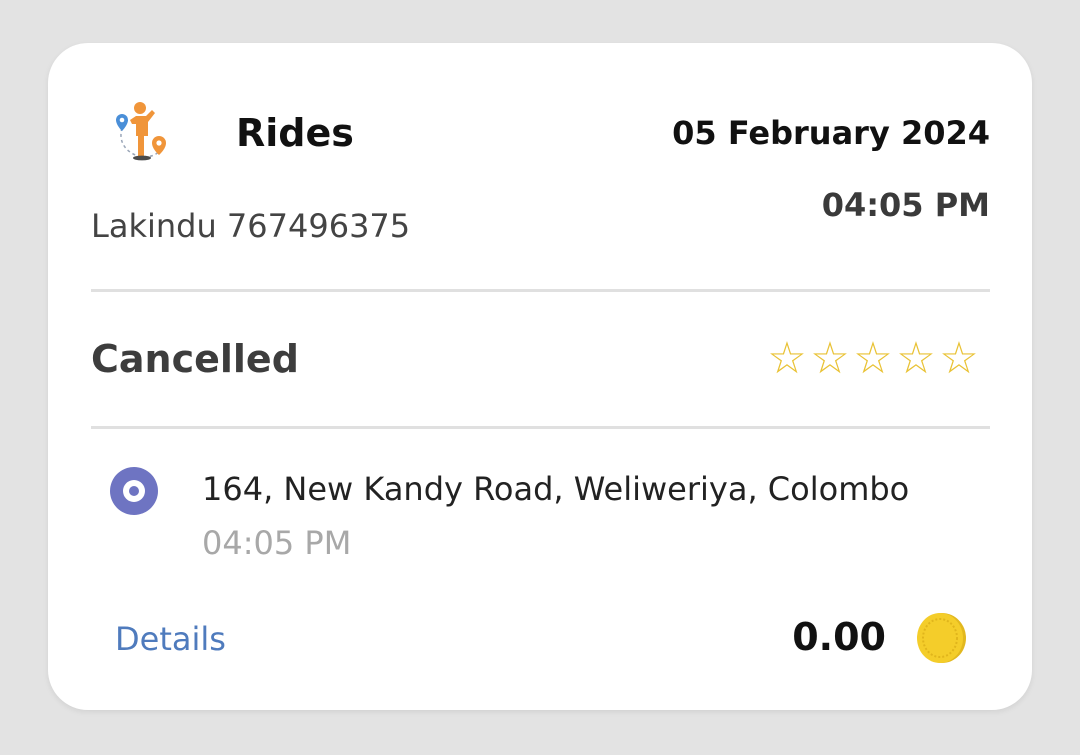 Image resolution: width=1080 pixels, height=755 pixels. Describe the element at coordinates (540, 427) in the screenshot. I see `divider-bottom` at that location.